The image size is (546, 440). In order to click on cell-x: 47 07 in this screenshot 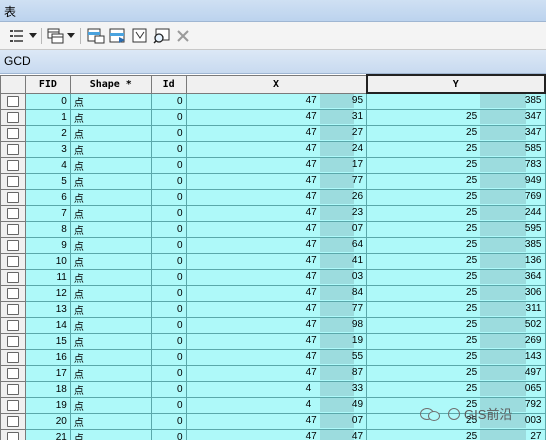, I will do `click(276, 229)`.